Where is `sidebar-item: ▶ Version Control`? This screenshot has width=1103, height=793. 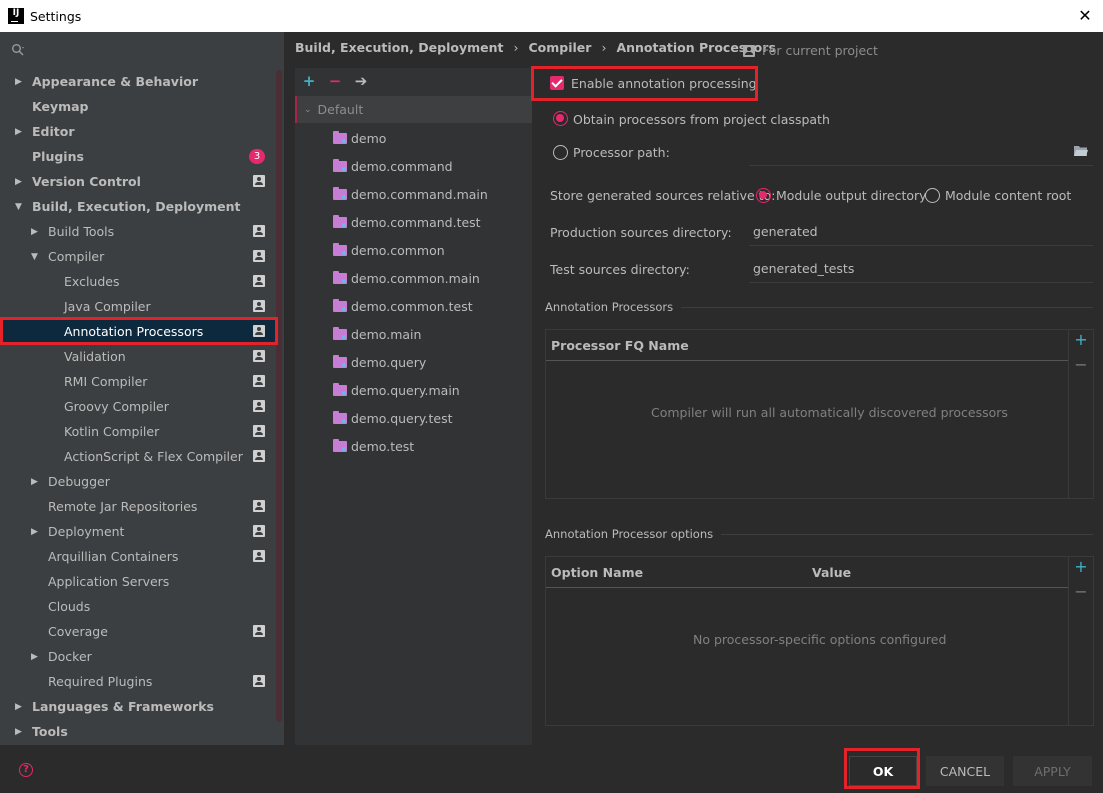 sidebar-item: ▶ Version Control is located at coordinates (140, 181).